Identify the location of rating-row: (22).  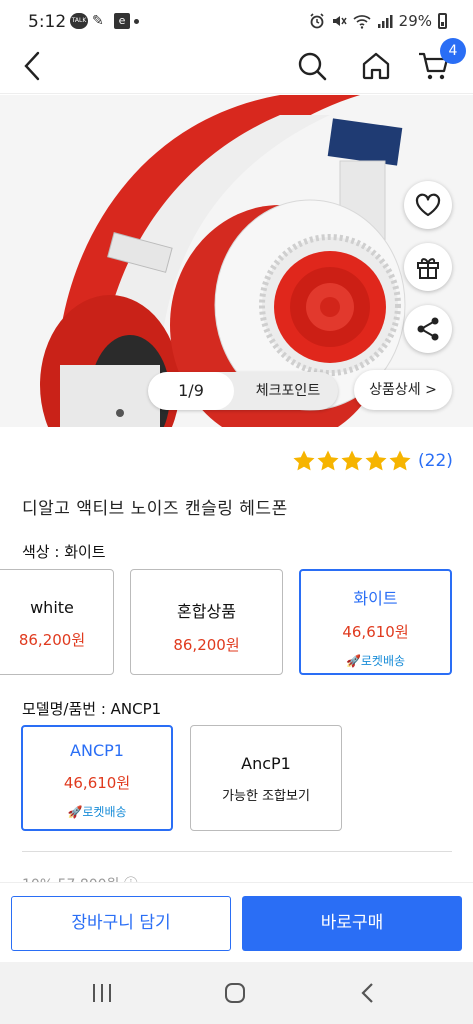
(372, 461).